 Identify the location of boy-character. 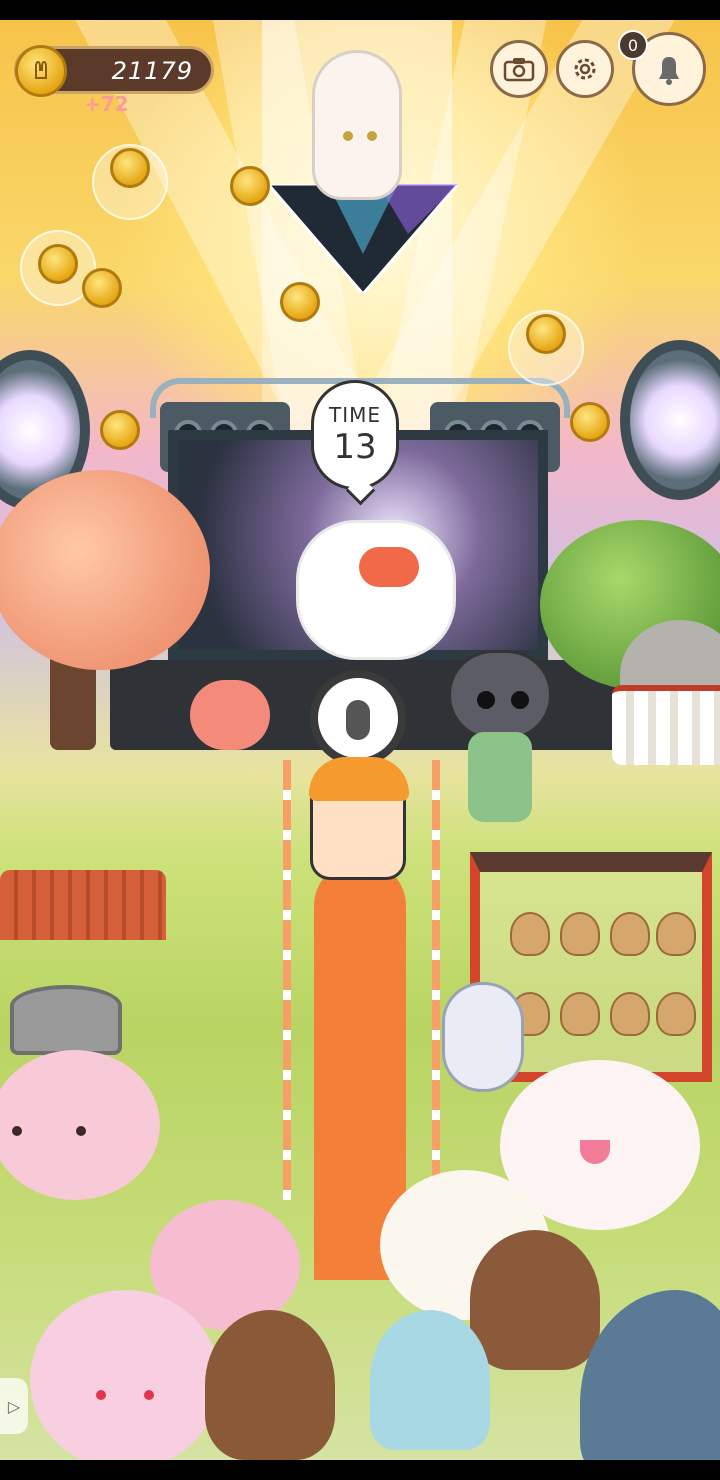
(359, 818).